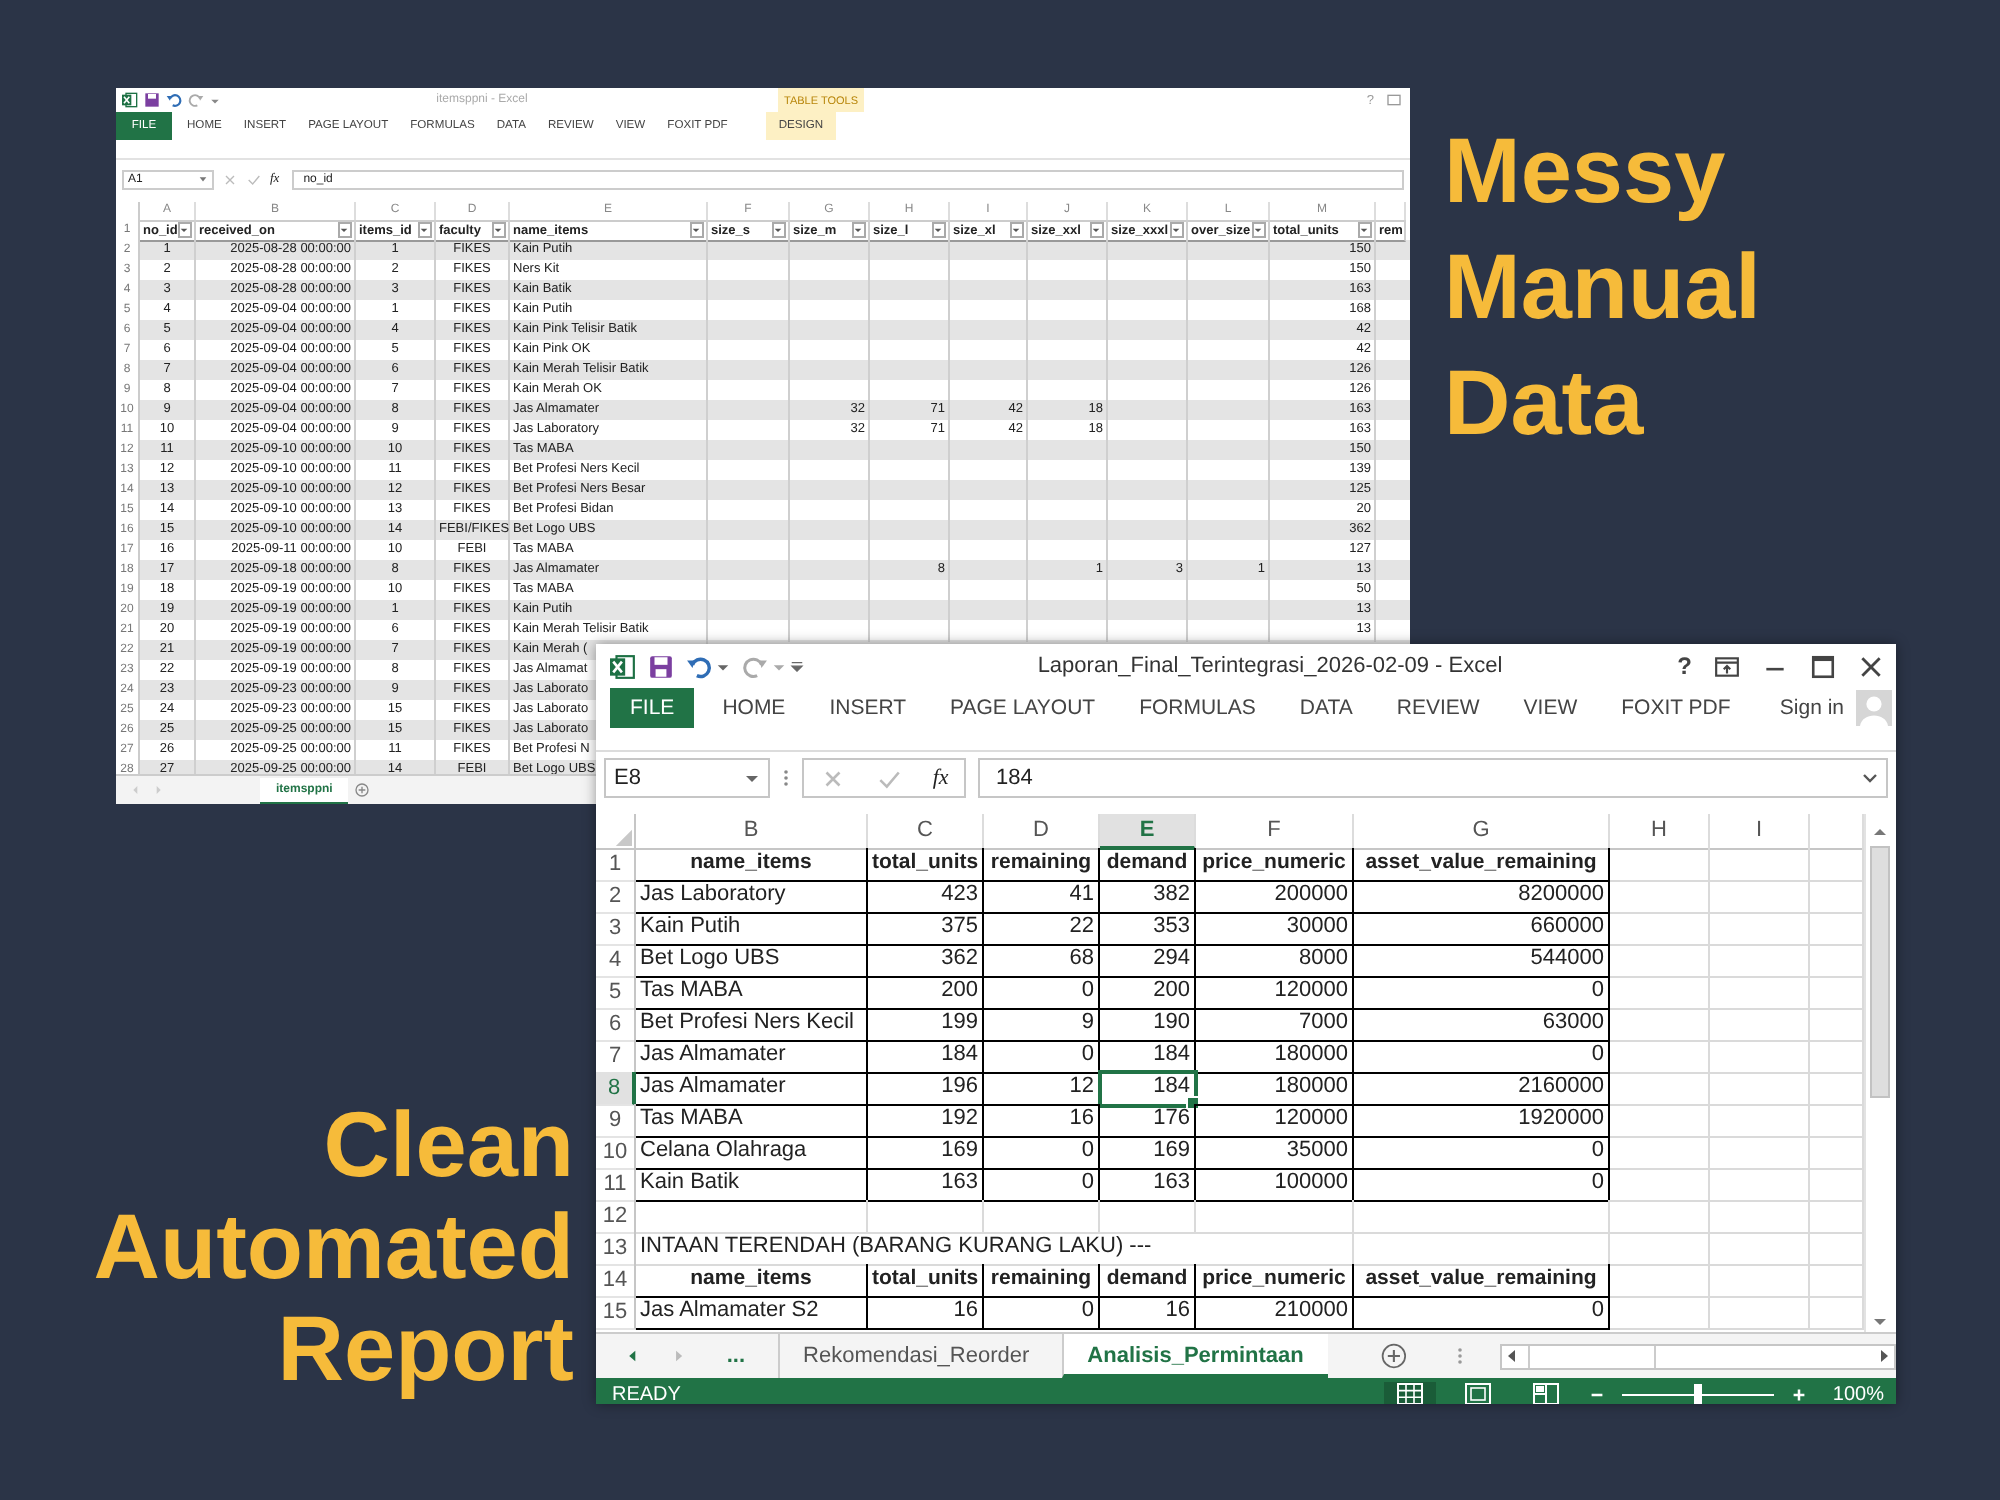  What do you see at coordinates (926, 832) in the screenshot?
I see `column-header: C` at bounding box center [926, 832].